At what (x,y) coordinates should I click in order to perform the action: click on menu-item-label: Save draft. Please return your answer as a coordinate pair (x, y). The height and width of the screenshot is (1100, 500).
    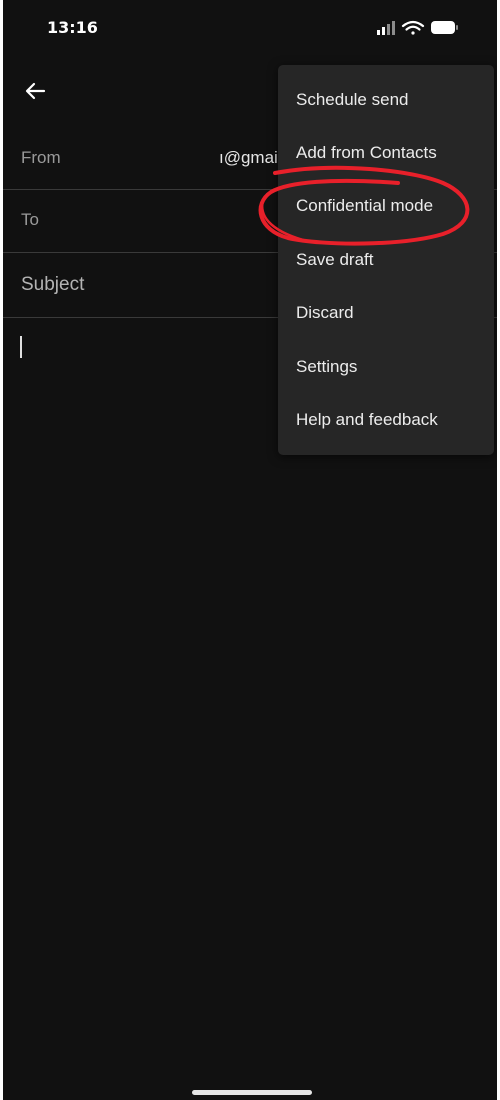
    Looking at the image, I should click on (335, 259).